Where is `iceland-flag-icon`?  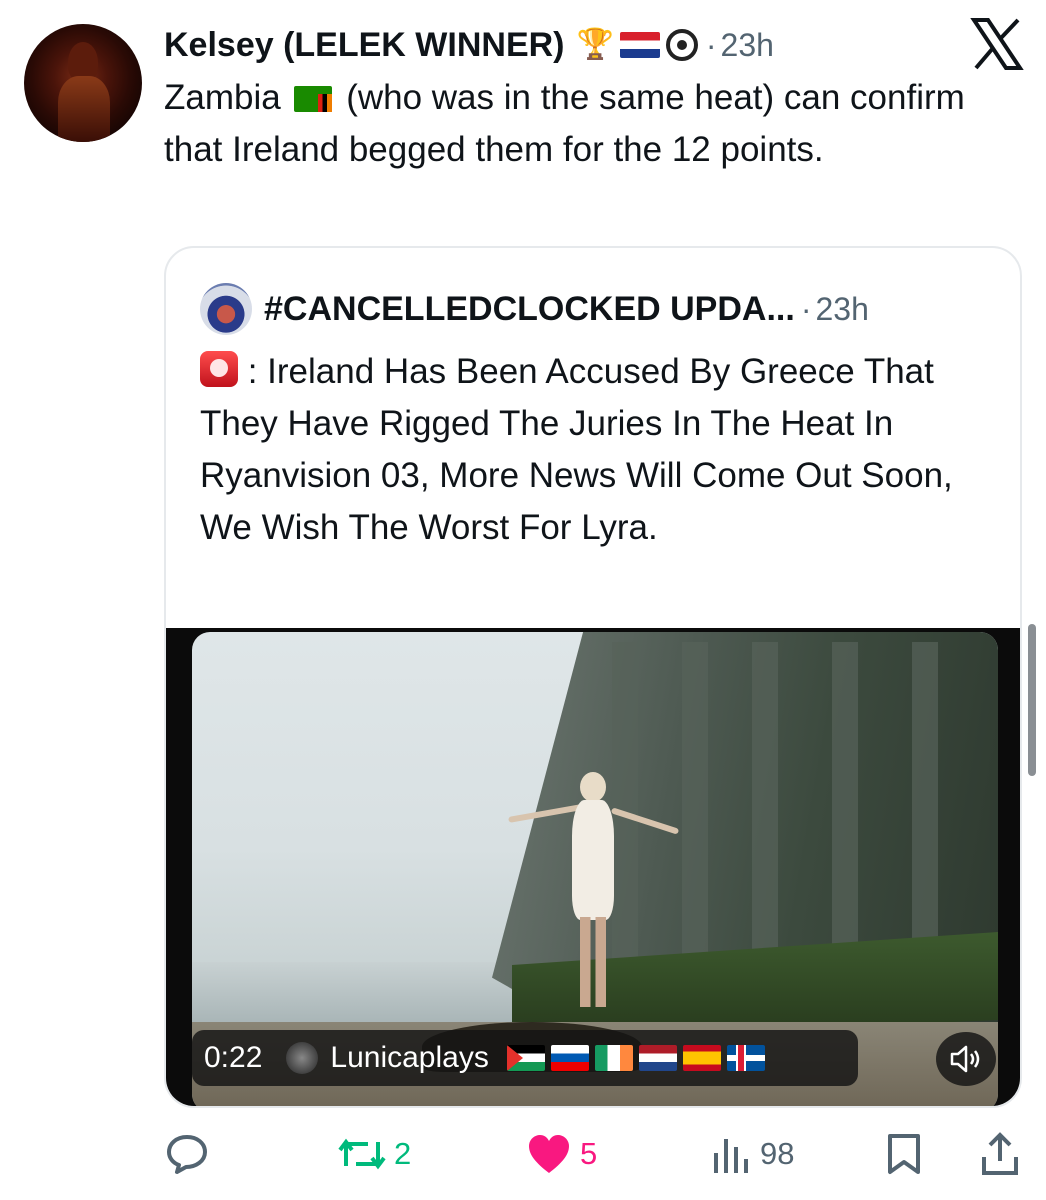
iceland-flag-icon is located at coordinates (745, 1058).